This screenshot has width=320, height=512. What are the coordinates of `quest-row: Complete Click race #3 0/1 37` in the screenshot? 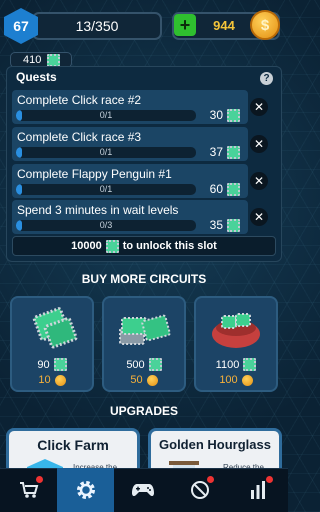 It's located at (130, 144).